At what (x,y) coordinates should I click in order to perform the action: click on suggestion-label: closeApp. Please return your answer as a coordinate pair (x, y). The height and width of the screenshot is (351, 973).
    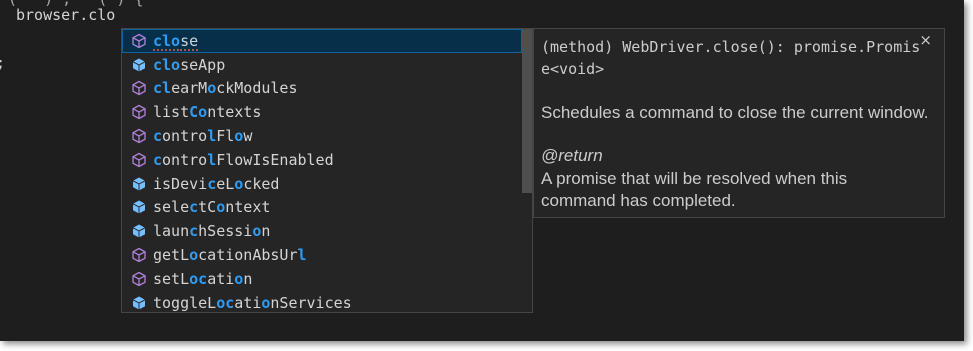
    Looking at the image, I should click on (189, 65).